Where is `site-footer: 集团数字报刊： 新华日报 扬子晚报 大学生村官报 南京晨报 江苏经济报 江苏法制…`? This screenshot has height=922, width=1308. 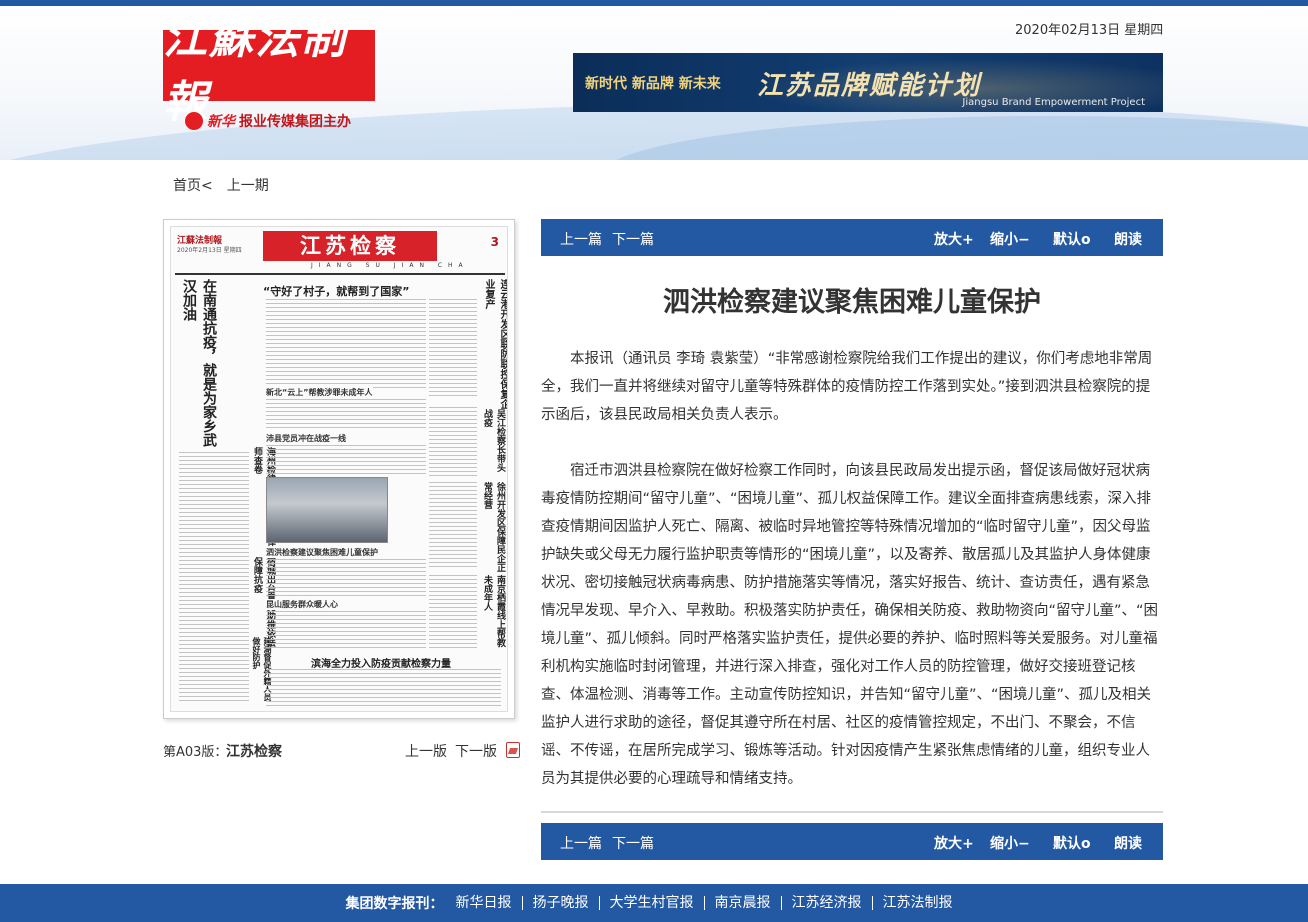 site-footer: 集团数字报刊： 新华日报 扬子晚报 大学生村官报 南京晨报 江苏经济报 江苏法制… is located at coordinates (654, 903).